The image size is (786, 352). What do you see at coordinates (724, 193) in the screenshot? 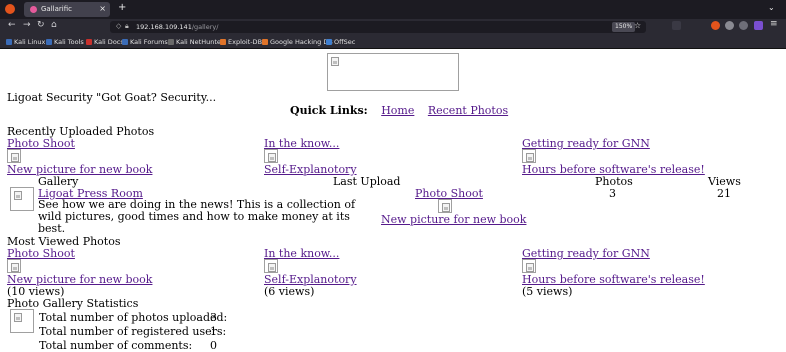
I see `gallery-view-count: 21` at bounding box center [724, 193].